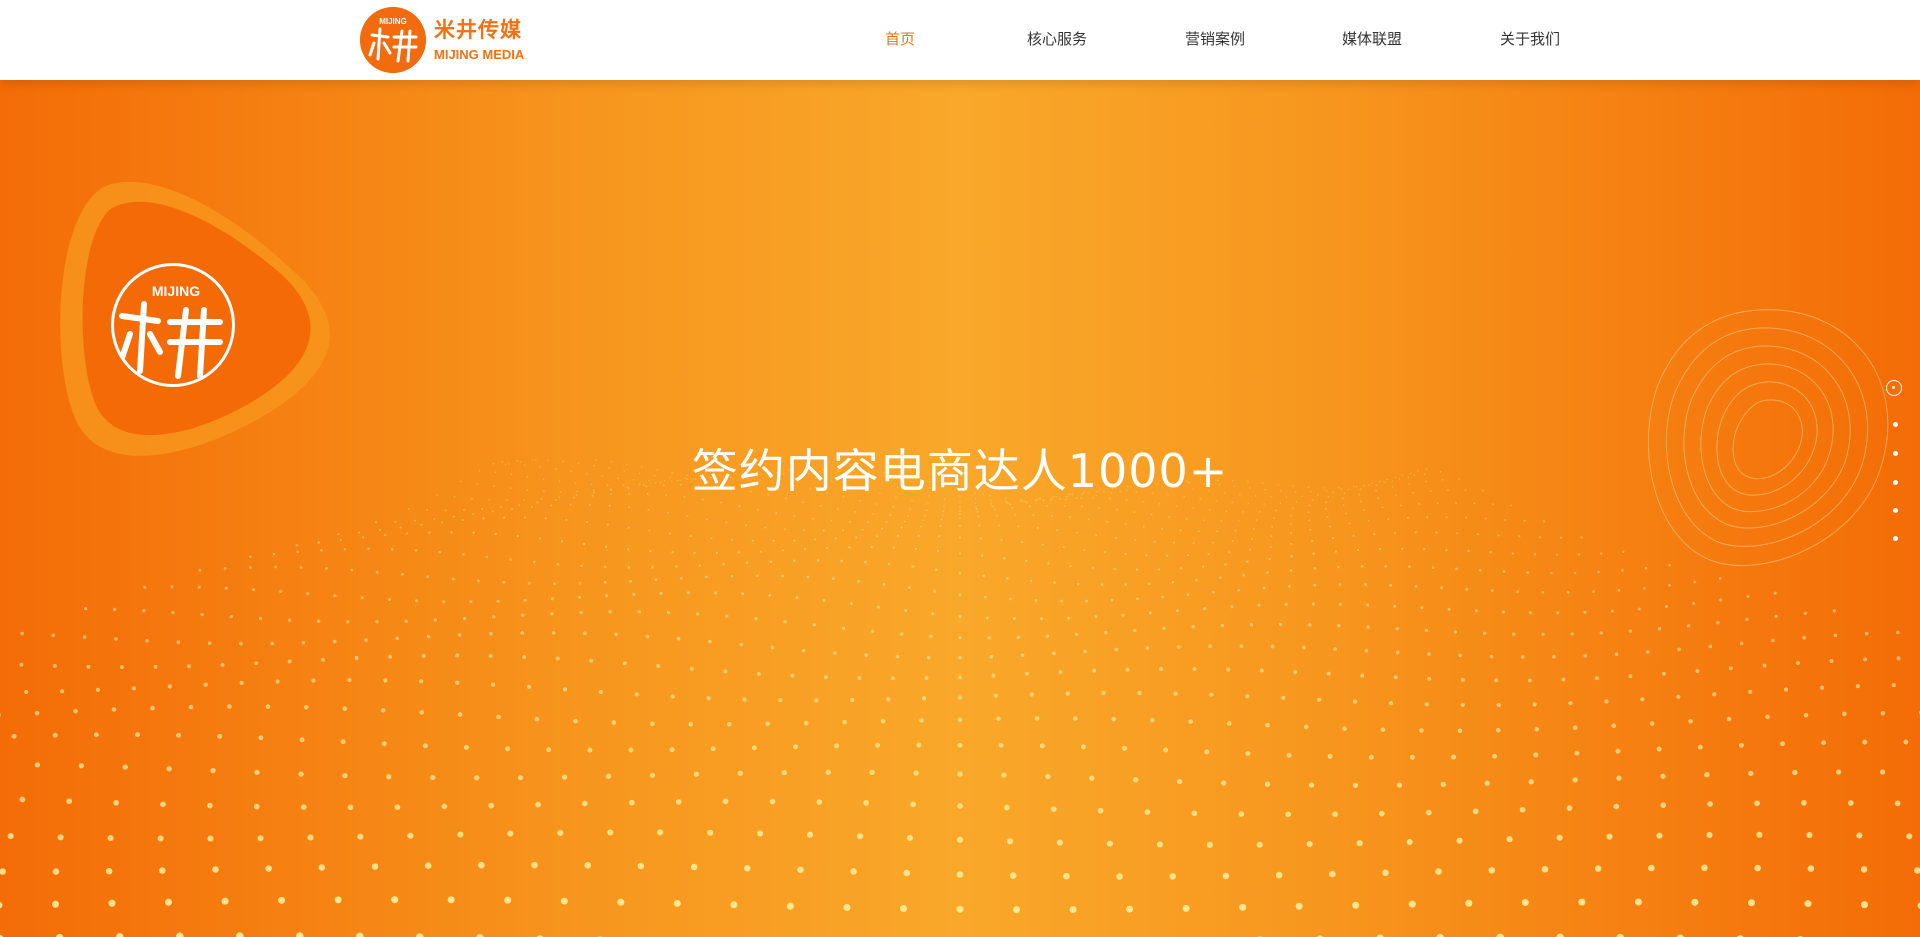 This screenshot has height=937, width=1920. I want to click on brand-logo: MIJING 米井传媒 MIJING MEDIA, so click(442, 40).